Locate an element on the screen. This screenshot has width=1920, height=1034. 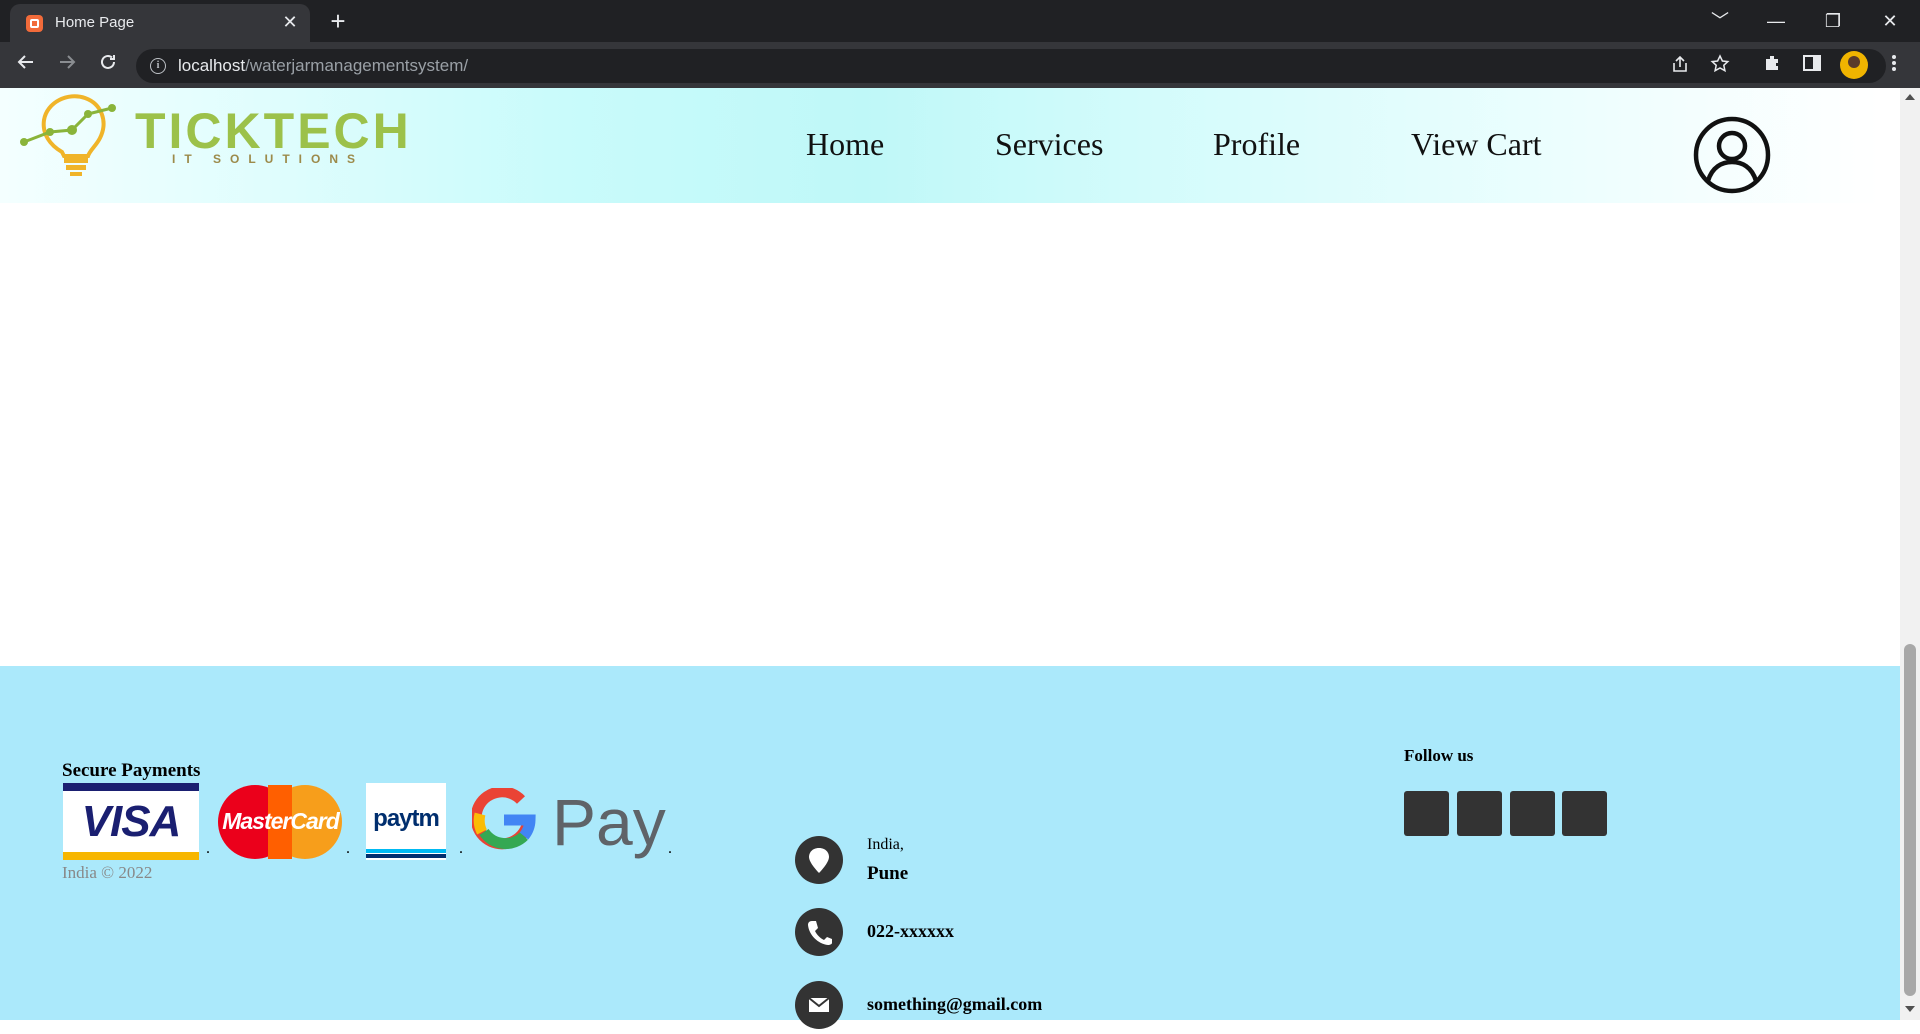
site-logo: TICKTECH IT SOLUTIONS is located at coordinates (220, 137).